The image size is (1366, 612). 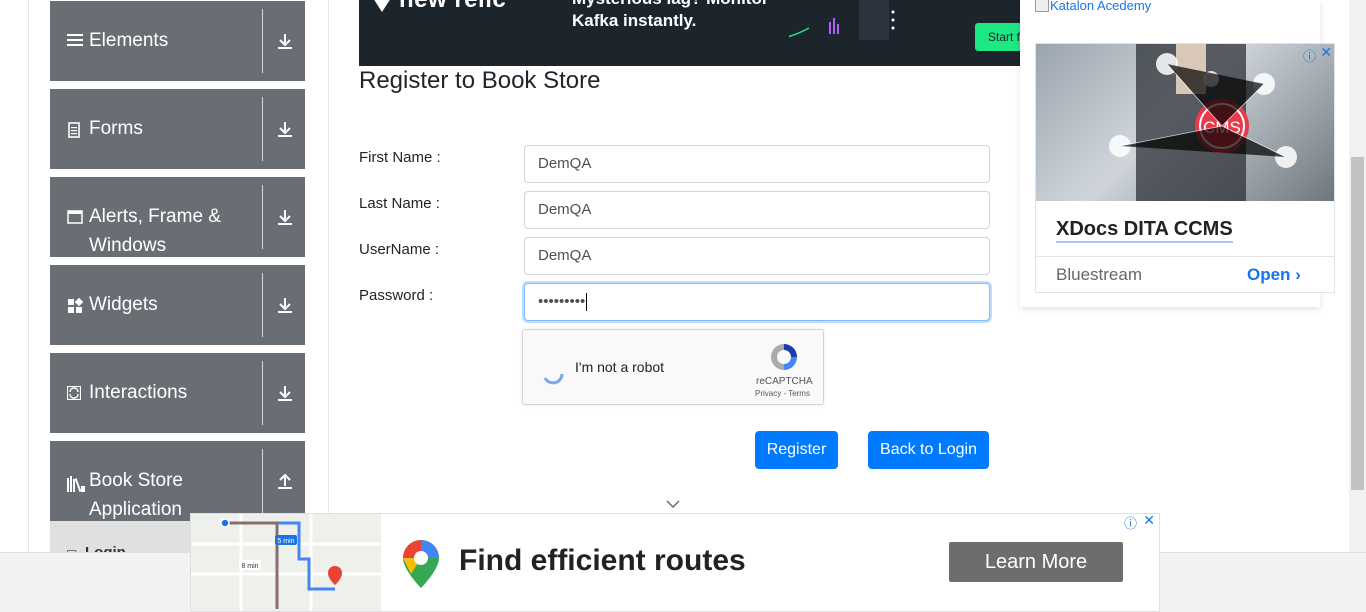 I want to click on username-field: DemQA, so click(x=757, y=256).